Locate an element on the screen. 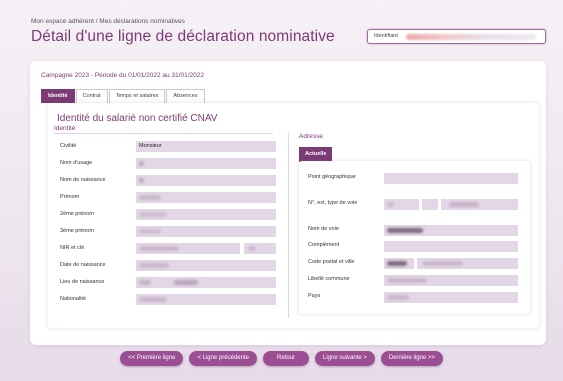 The image size is (563, 381). field-label: 2ème prénom is located at coordinates (77, 214).